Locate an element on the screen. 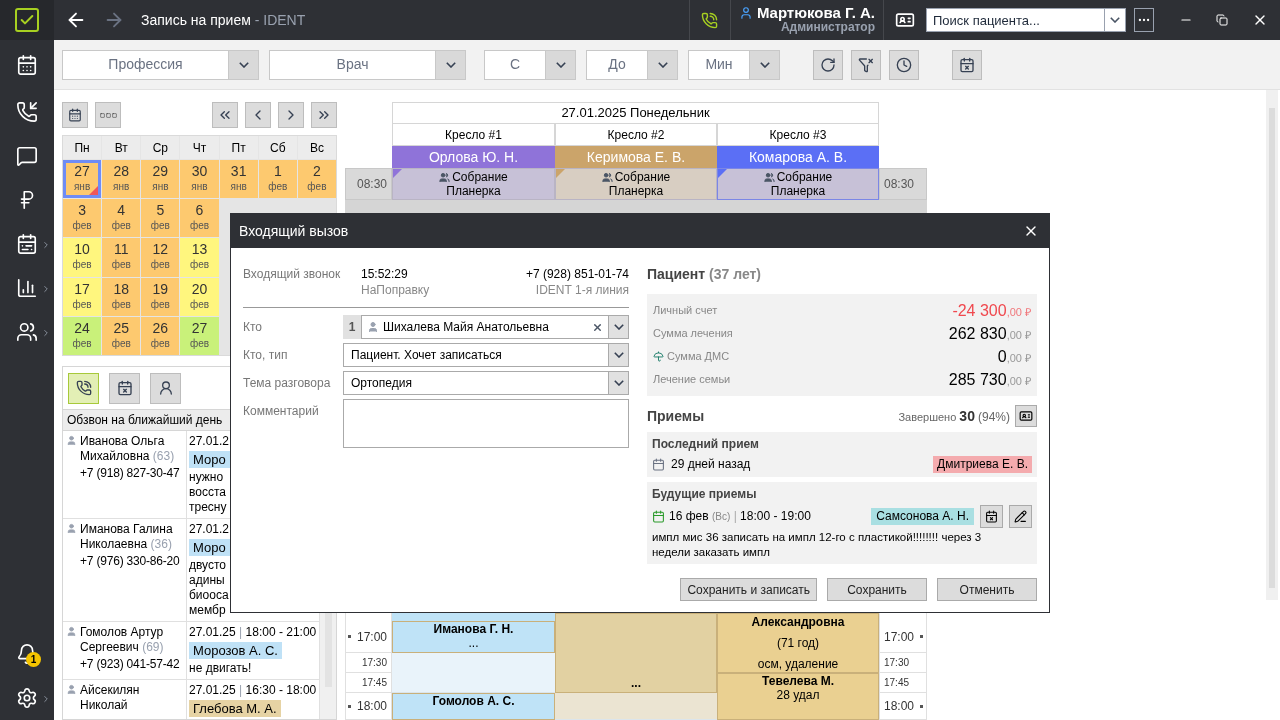 Image resolution: width=1280 pixels, height=720 pixels. call-list-row: Айсекилян Николай 27.01.25 | 16:30 - 18:00 Глебова М. А. is located at coordinates (191, 699).